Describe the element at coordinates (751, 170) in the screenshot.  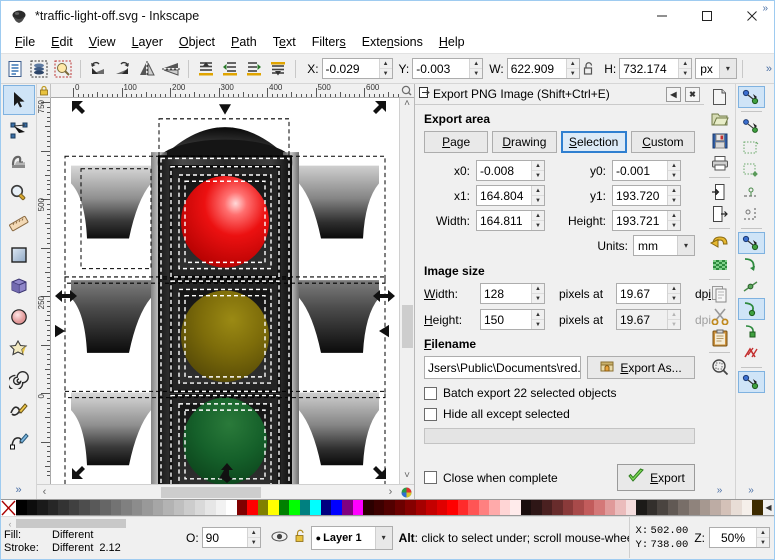
I see `snap-bbox-corners-icon` at that location.